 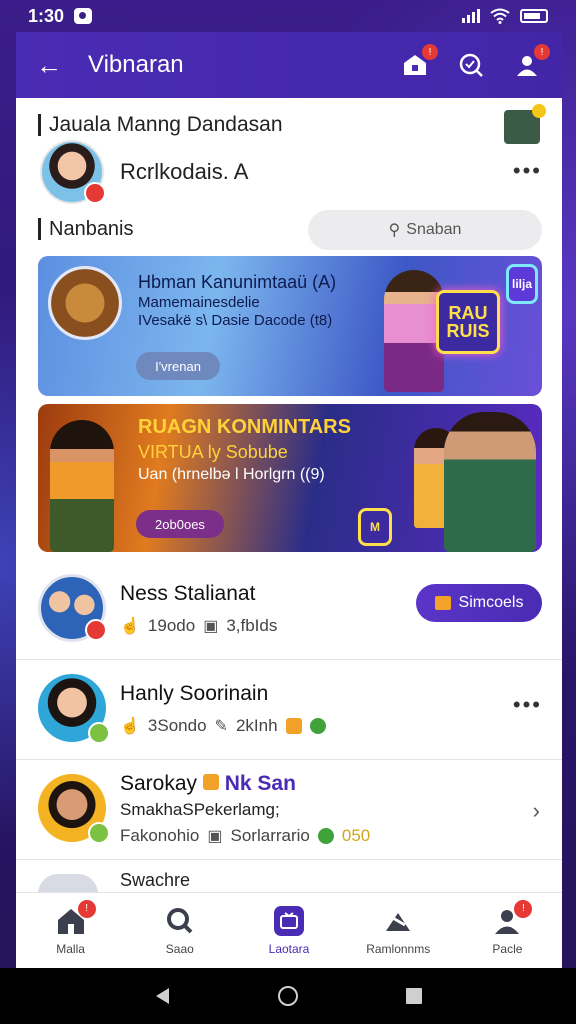 What do you see at coordinates (86, 229) in the screenshot?
I see `sub-section-heading: Nanbanis` at bounding box center [86, 229].